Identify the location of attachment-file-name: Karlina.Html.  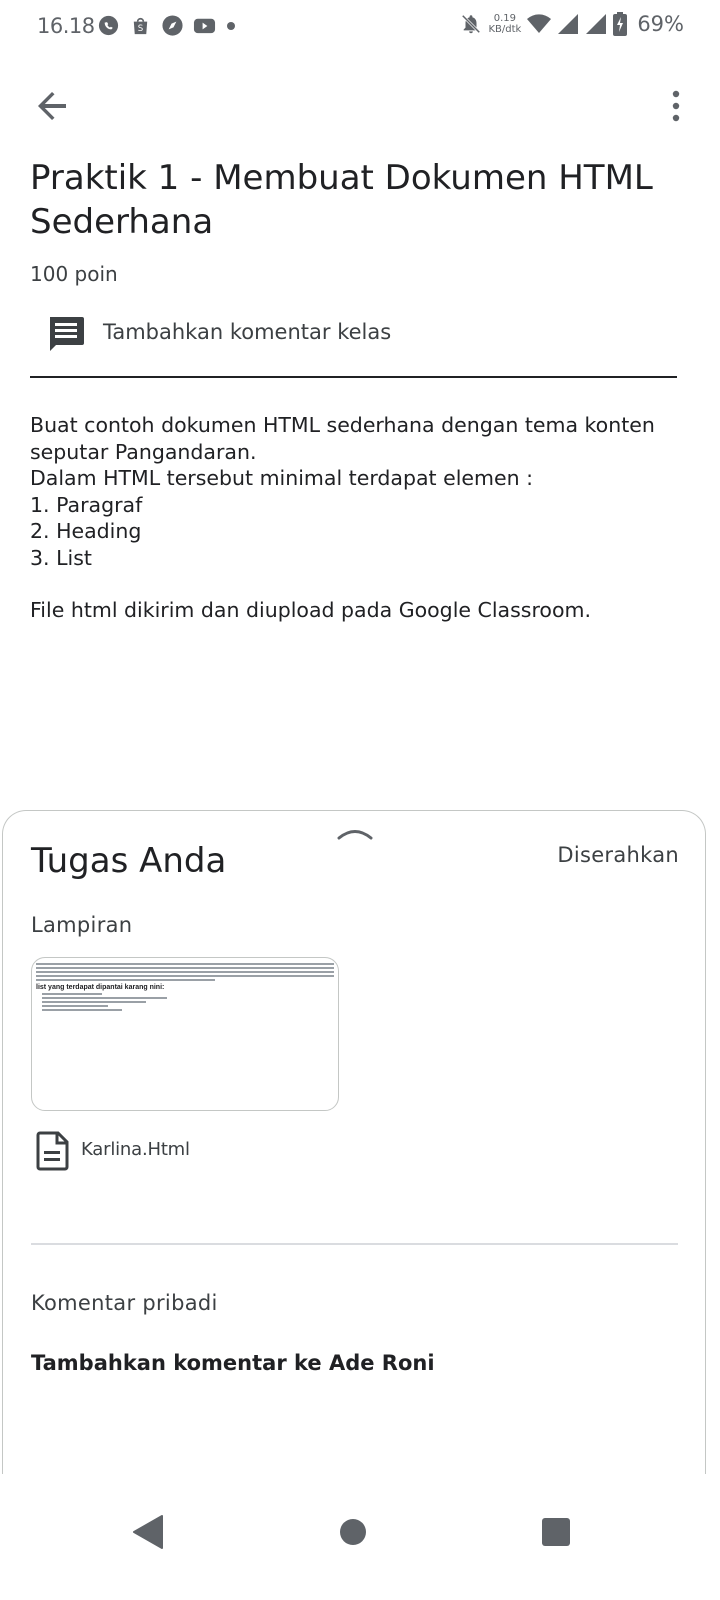
(135, 1149).